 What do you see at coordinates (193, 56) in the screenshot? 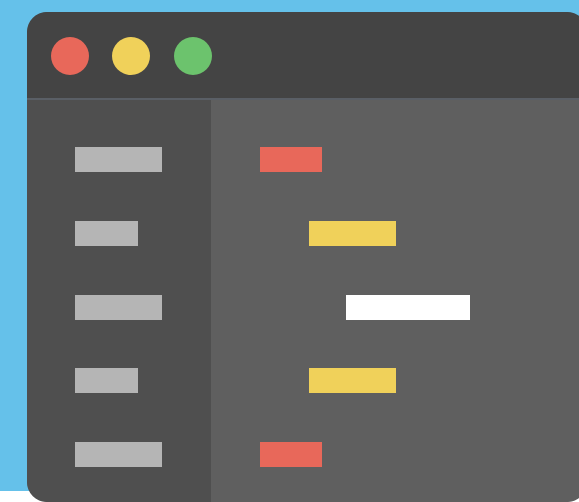
I see `maximize-button` at bounding box center [193, 56].